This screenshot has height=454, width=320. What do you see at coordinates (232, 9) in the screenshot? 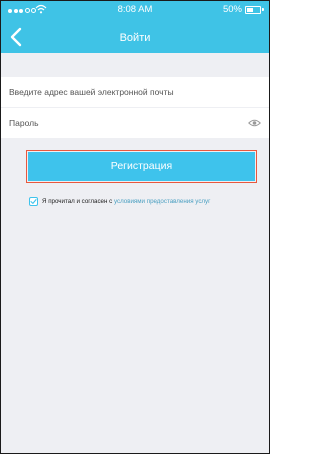
I see `battery-percent: 50%` at bounding box center [232, 9].